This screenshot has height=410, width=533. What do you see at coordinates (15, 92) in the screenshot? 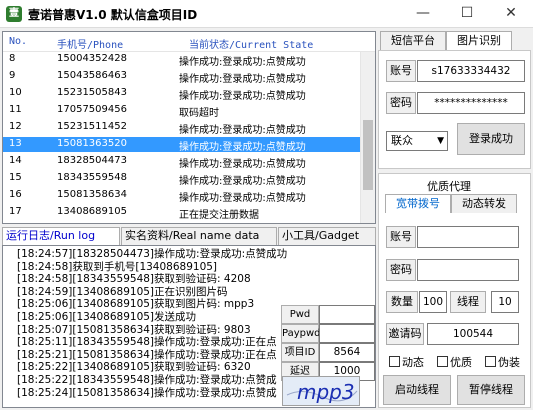
I see `row-number: 10` at bounding box center [15, 92].